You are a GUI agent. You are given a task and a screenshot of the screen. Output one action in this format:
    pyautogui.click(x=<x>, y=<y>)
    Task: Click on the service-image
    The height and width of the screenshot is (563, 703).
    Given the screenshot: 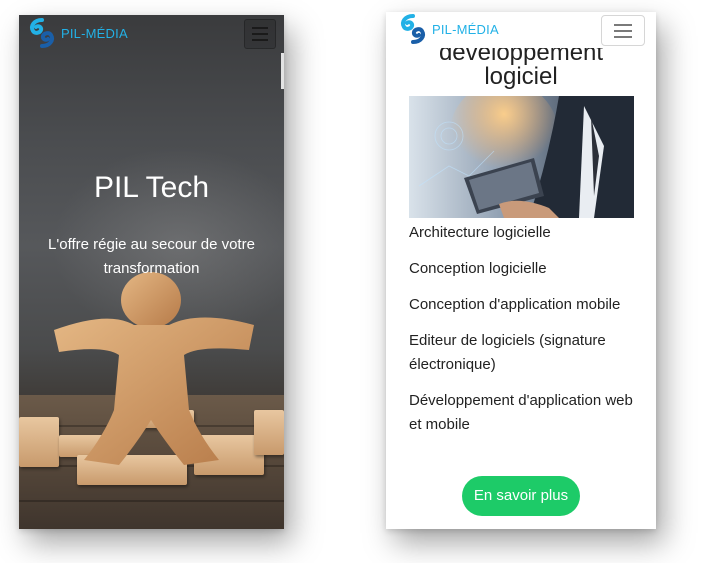 What is the action you would take?
    pyautogui.click(x=521, y=157)
    